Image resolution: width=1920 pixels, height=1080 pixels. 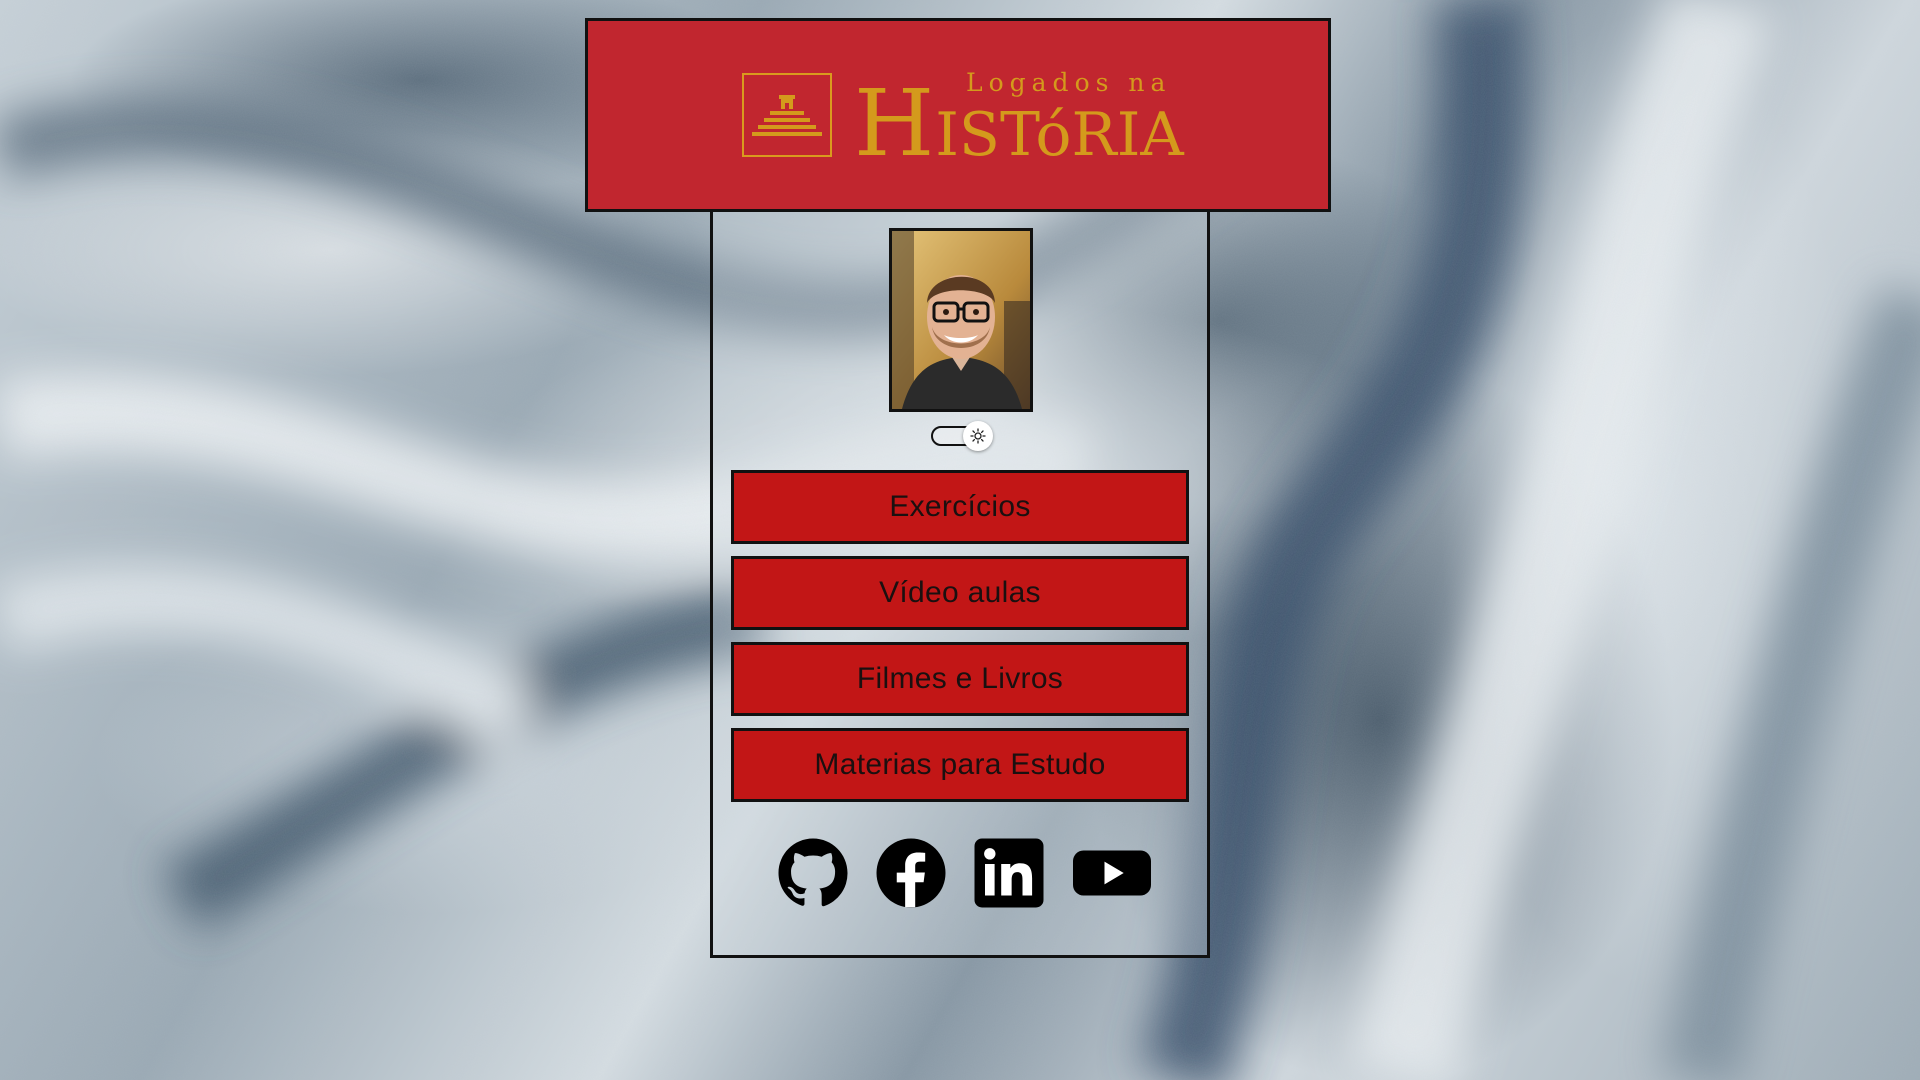 I want to click on youtube-icon, so click(x=1112, y=875).